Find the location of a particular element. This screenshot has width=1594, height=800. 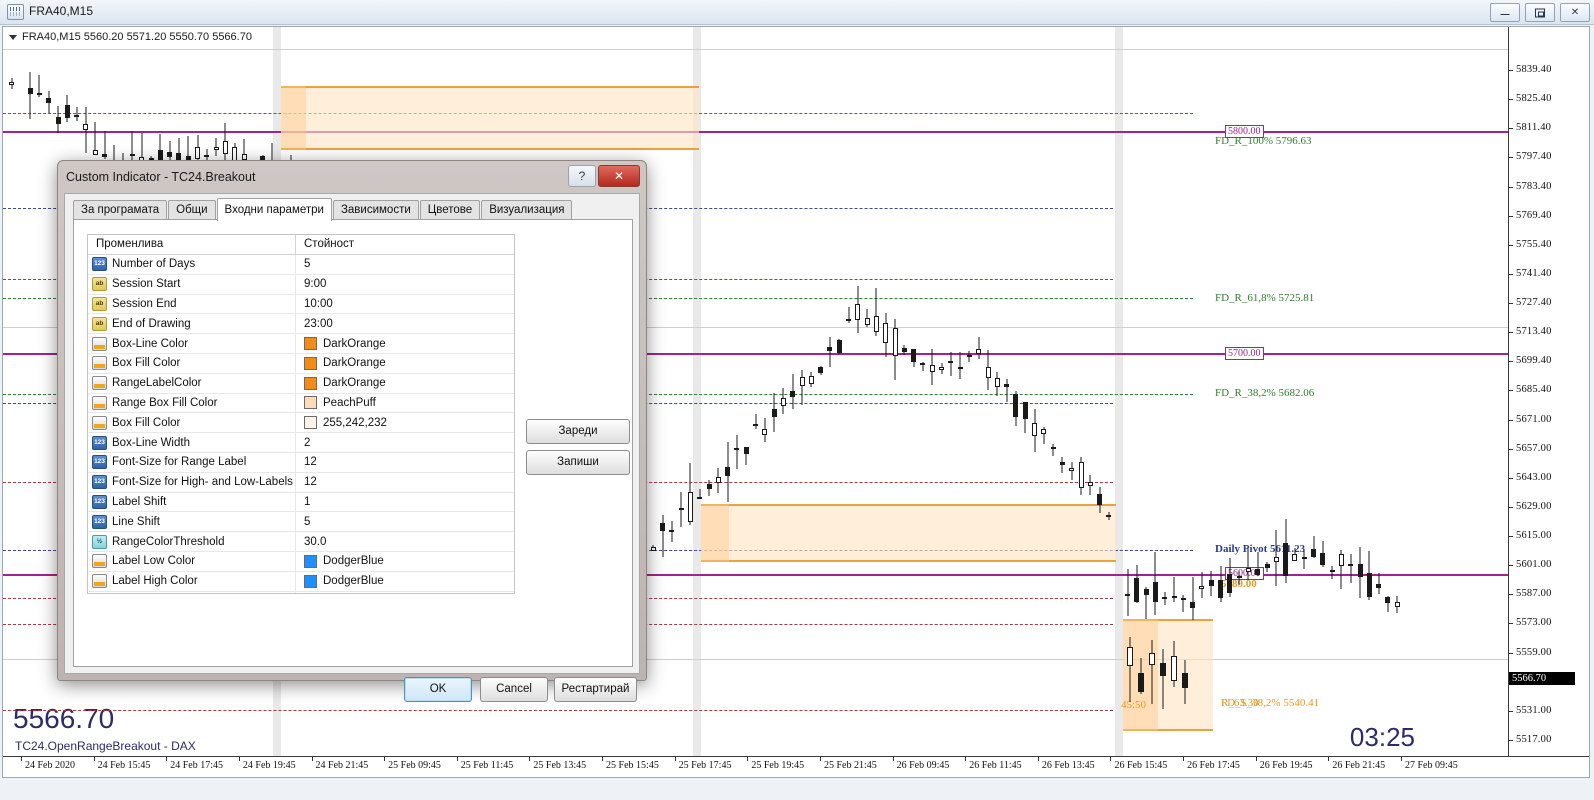

parameter-name: RangeLabelColor is located at coordinates (157, 383).